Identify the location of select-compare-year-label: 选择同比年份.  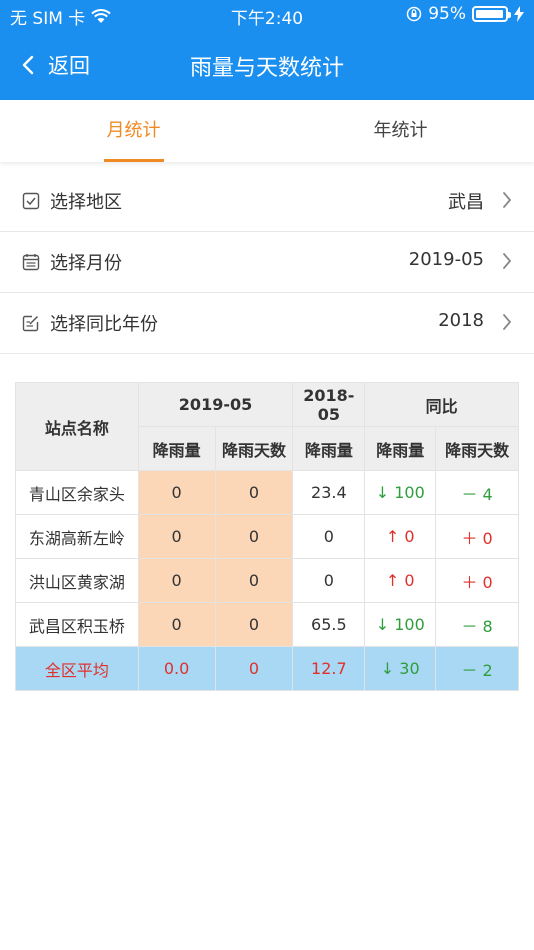
(104, 324).